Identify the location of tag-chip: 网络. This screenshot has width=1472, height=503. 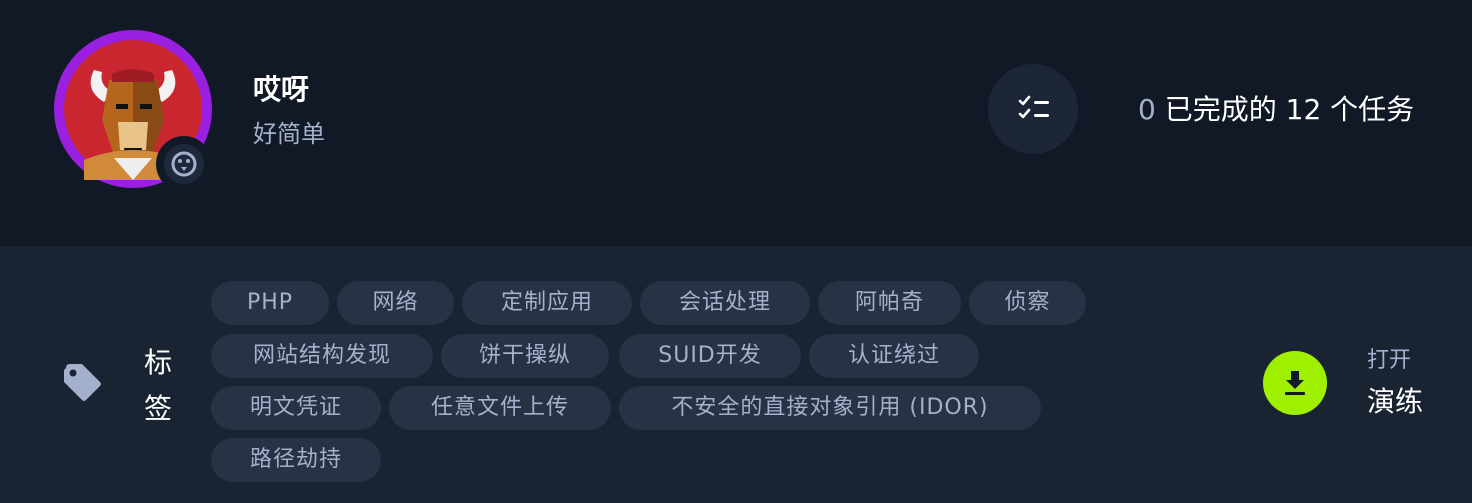
(395, 303).